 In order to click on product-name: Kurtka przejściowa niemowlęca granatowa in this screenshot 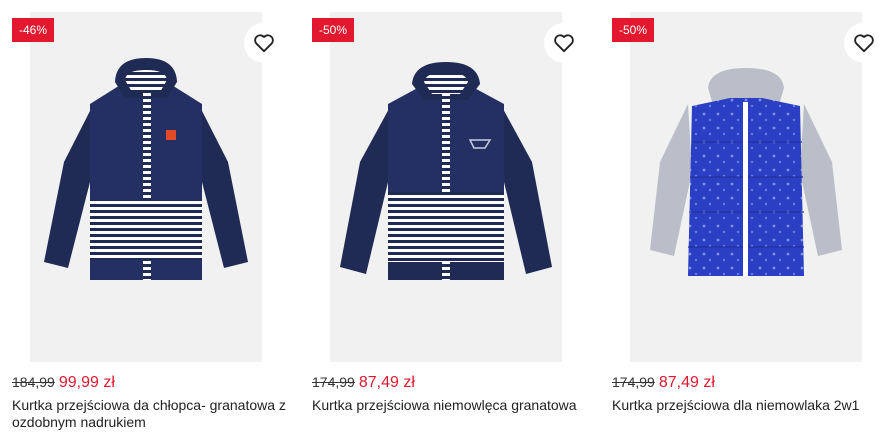, I will do `click(452, 405)`.